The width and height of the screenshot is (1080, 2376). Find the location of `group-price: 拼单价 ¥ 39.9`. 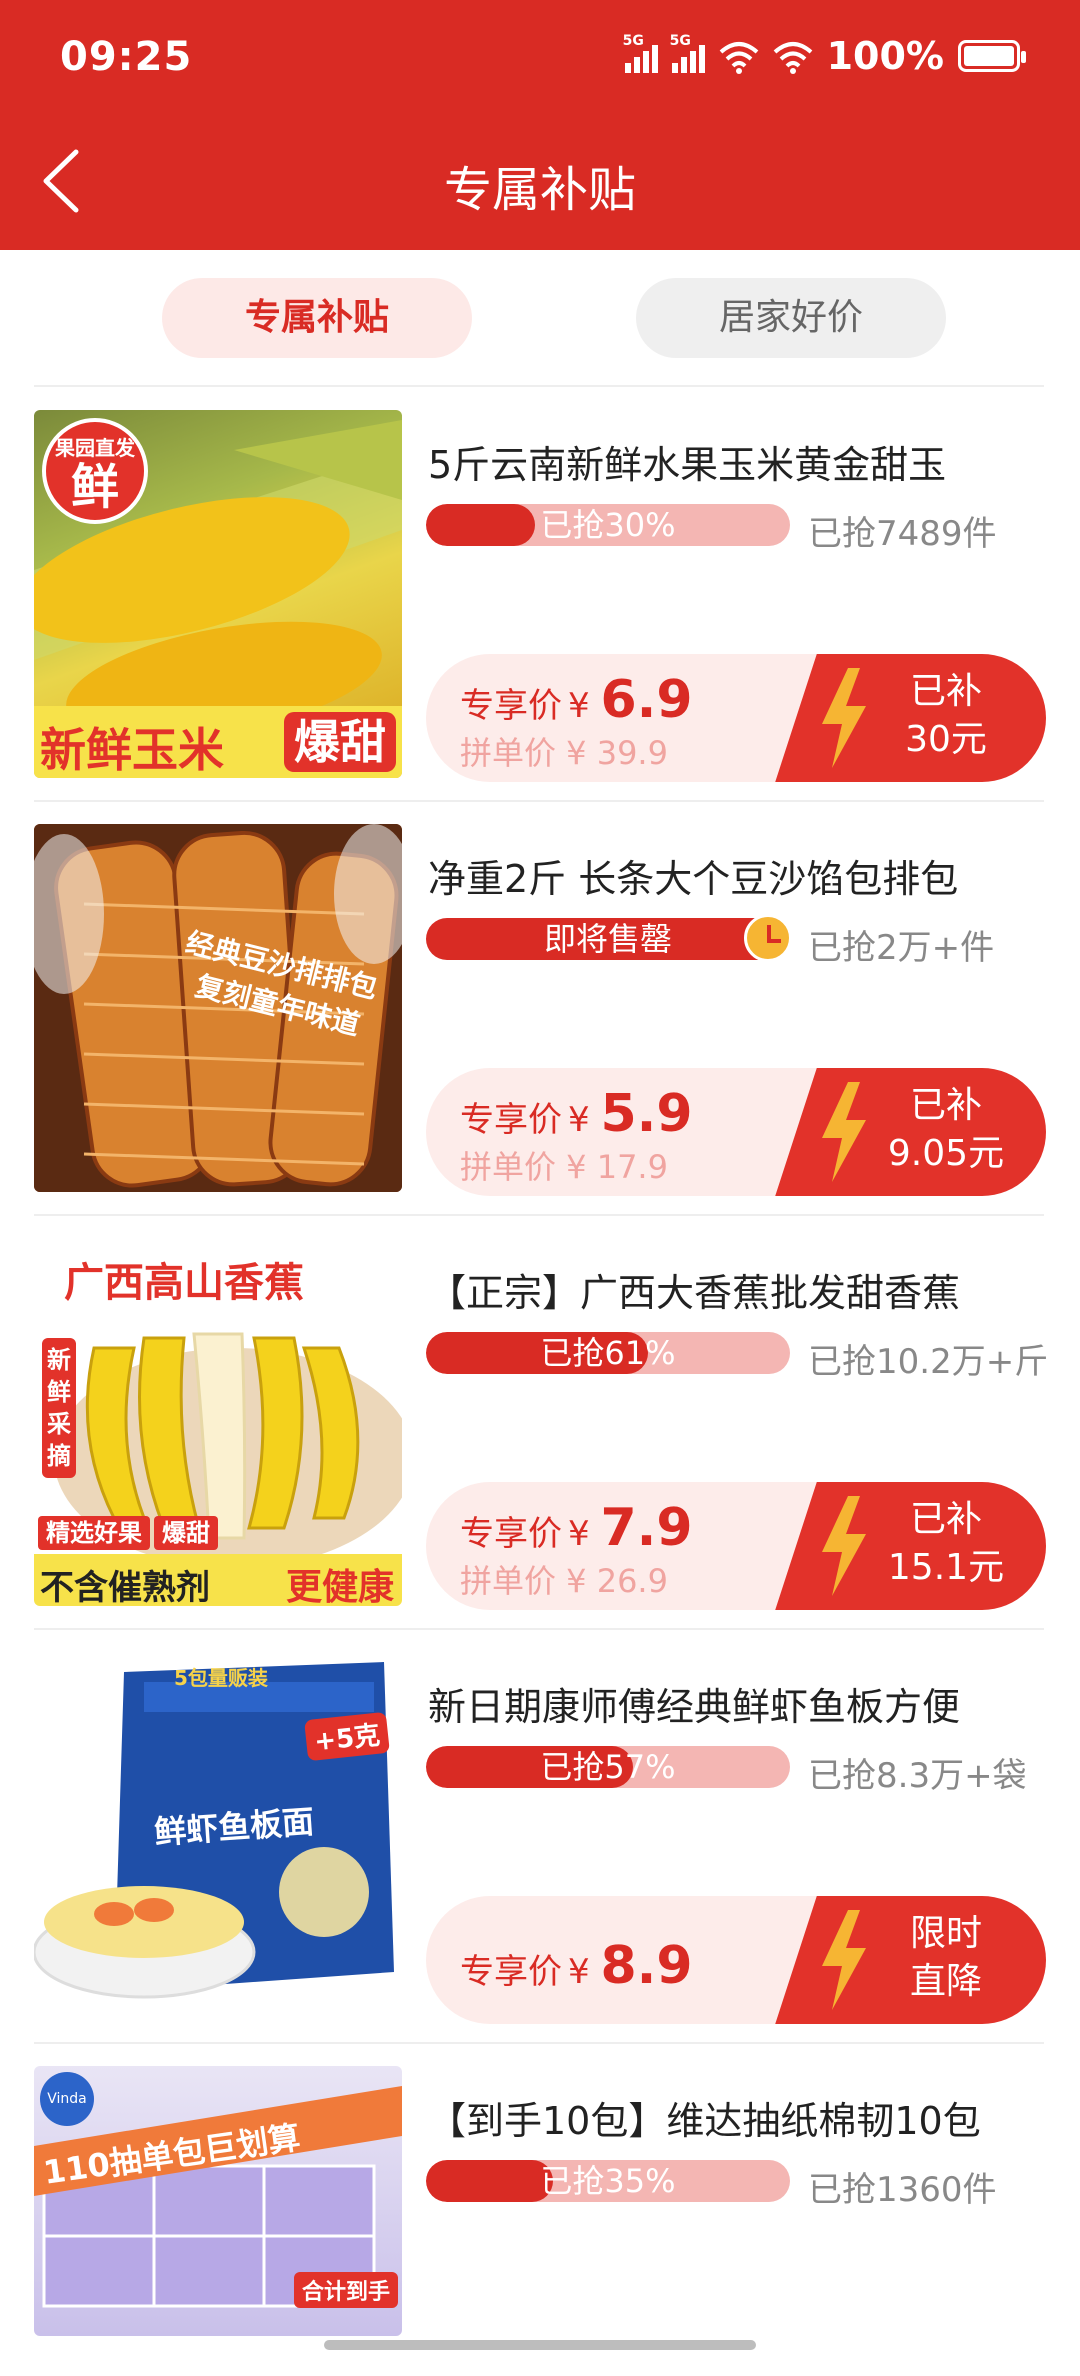

group-price: 拼单价 ¥ 39.9 is located at coordinates (564, 753).